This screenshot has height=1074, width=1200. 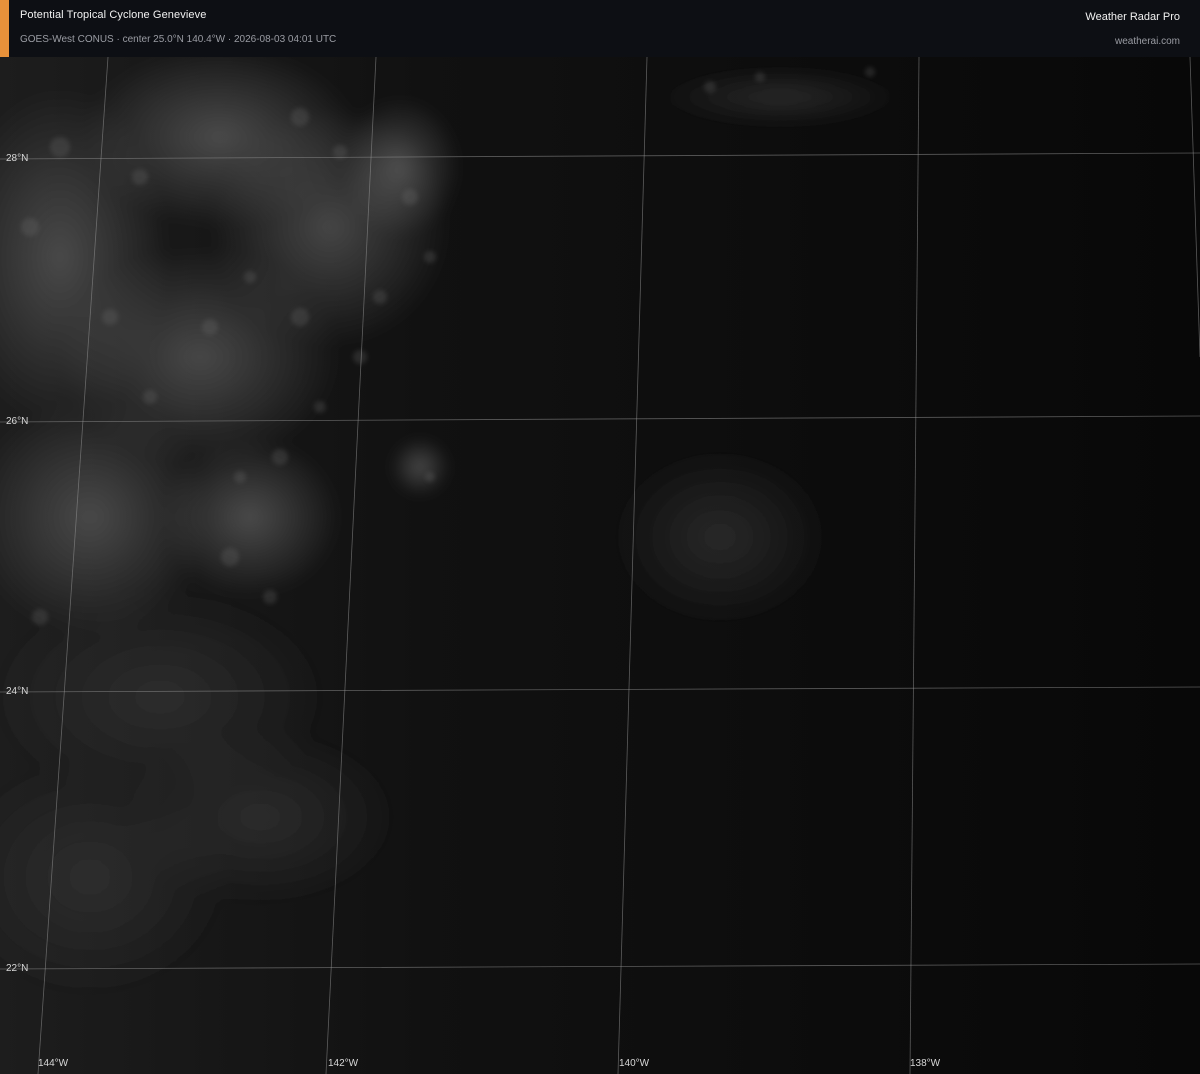 What do you see at coordinates (17, 968) in the screenshot?
I see `latitude-label-22n: 22°N` at bounding box center [17, 968].